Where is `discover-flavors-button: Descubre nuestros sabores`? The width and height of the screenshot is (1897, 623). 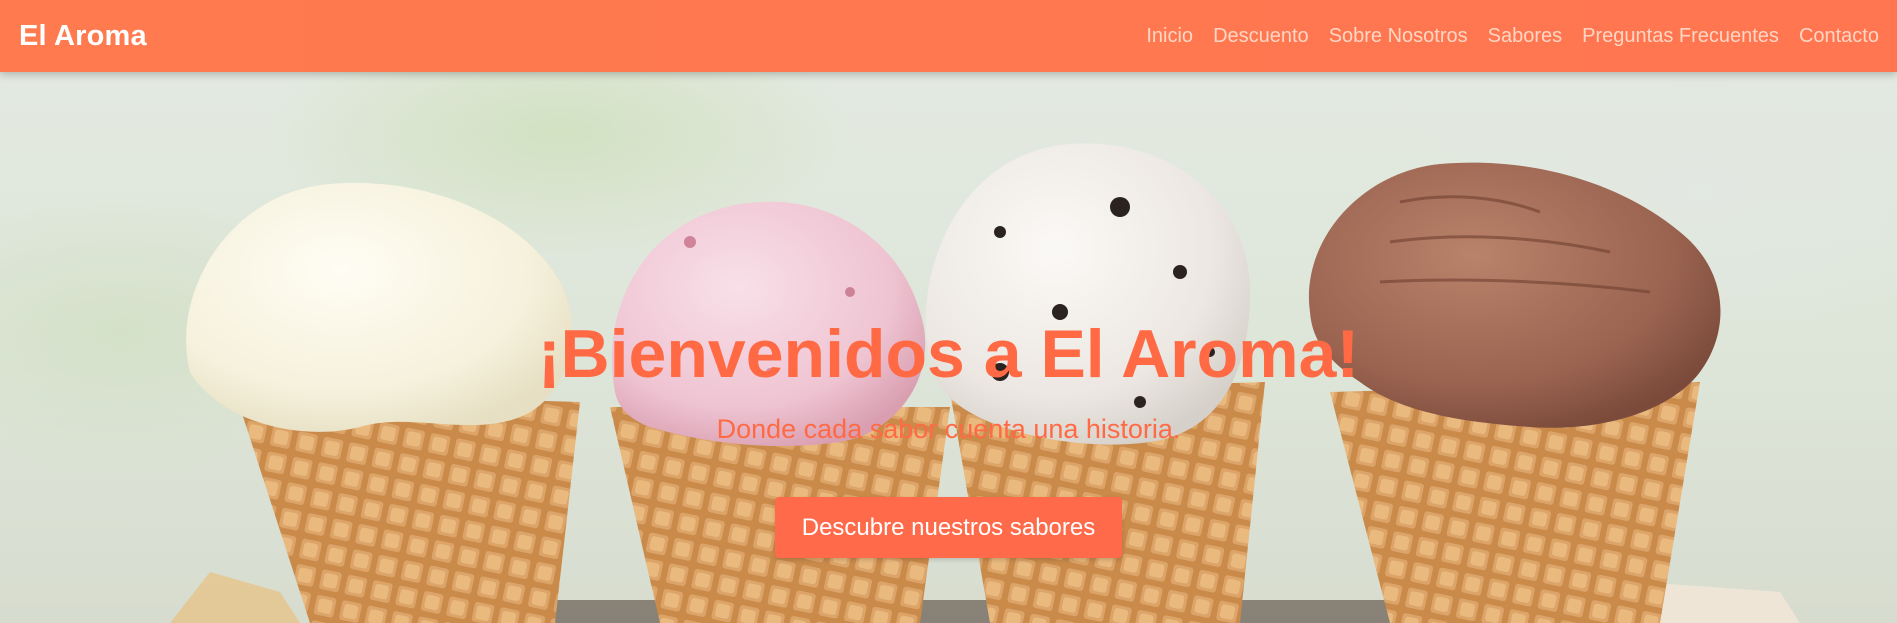 discover-flavors-button: Descubre nuestros sabores is located at coordinates (948, 527).